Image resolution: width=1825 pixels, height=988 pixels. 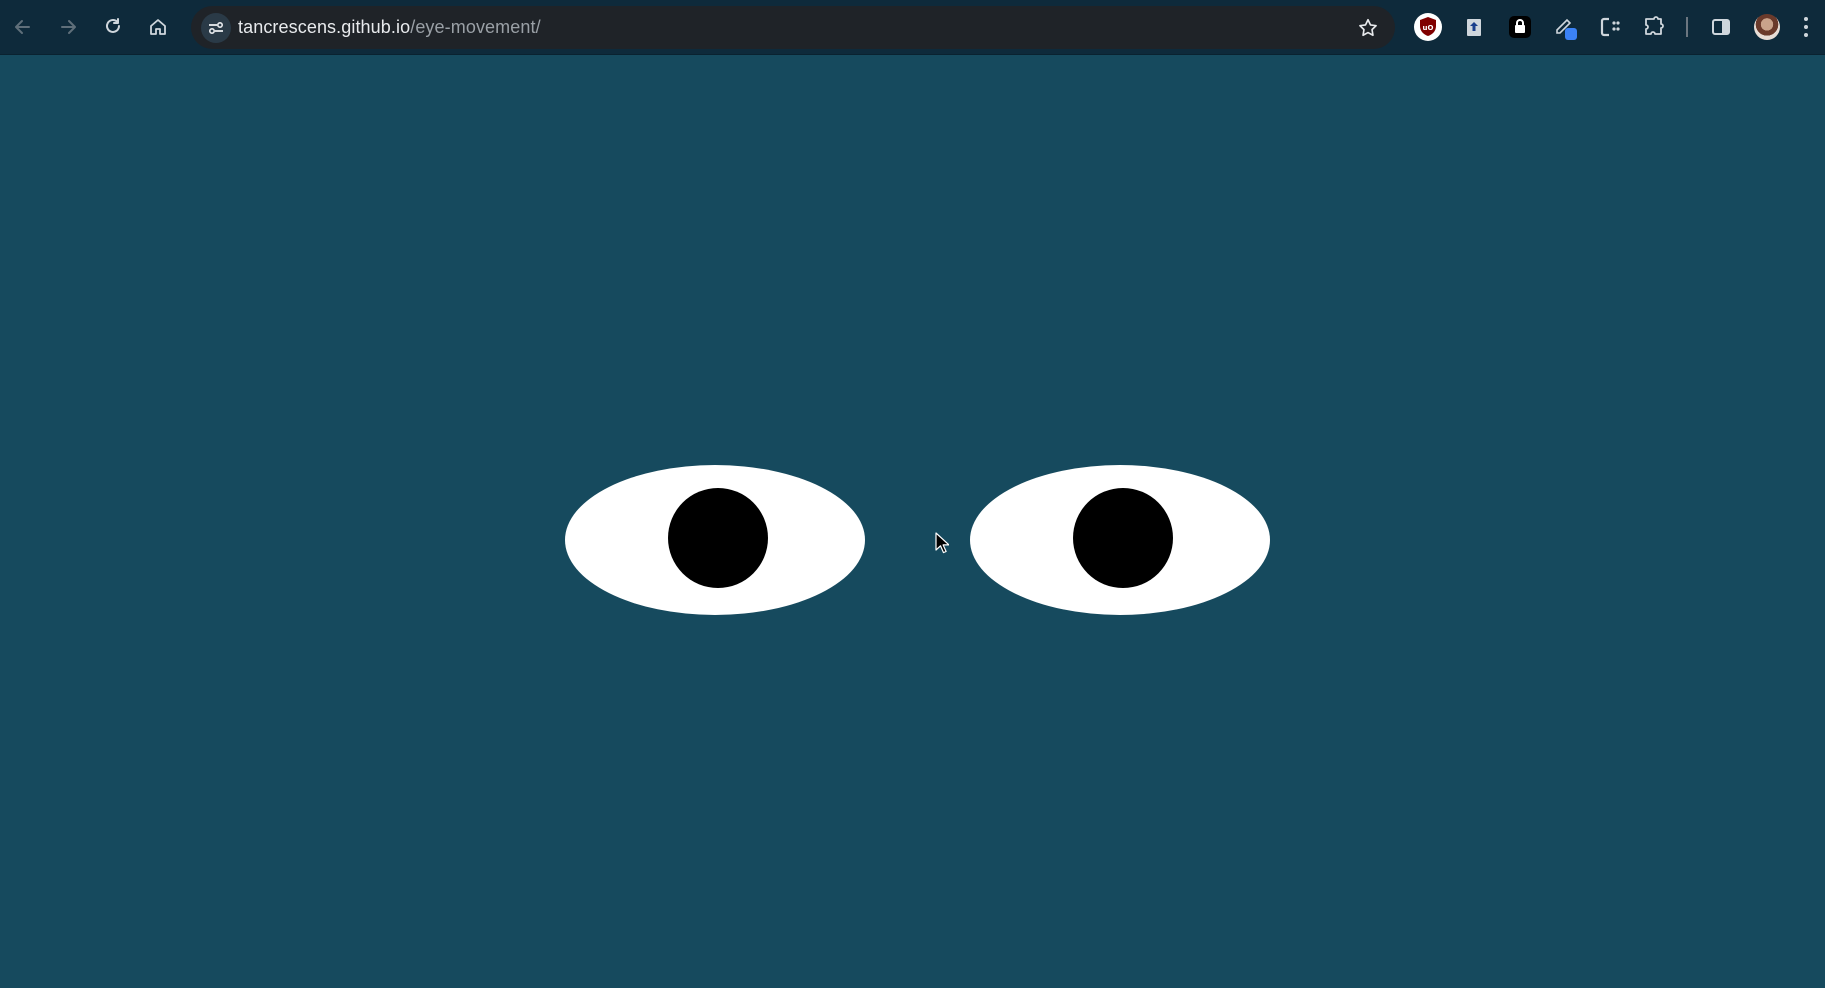 I want to click on upload-extension, so click(x=1474, y=27).